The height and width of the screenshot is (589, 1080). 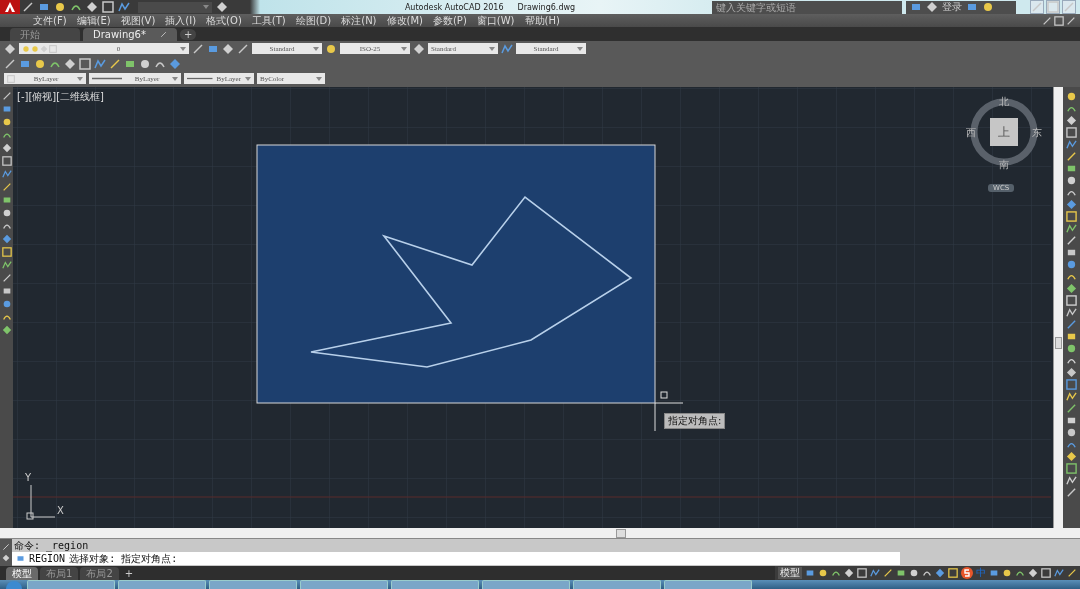 I want to click on x-axis-label: X, so click(x=60, y=510).